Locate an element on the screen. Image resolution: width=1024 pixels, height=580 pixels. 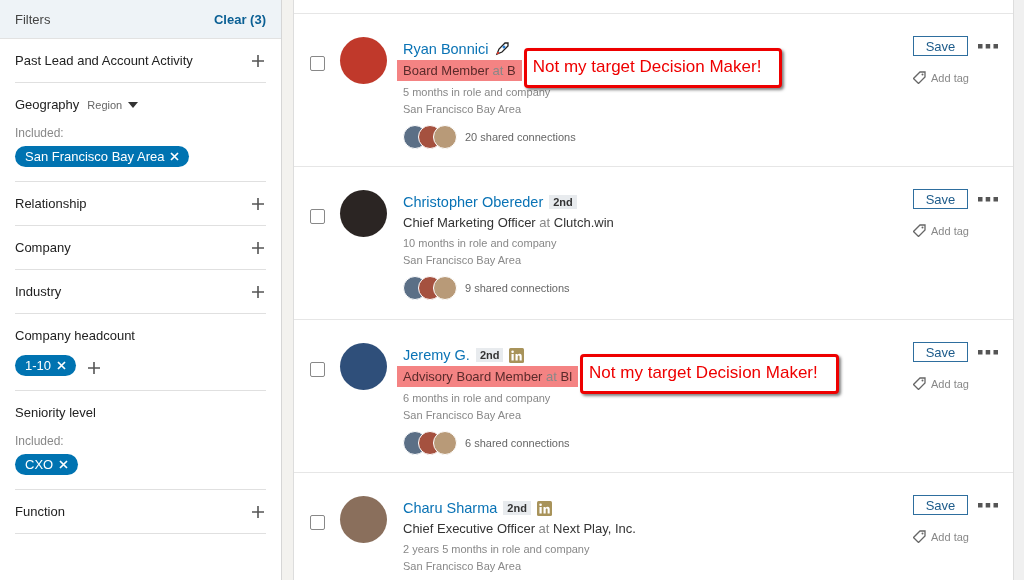
filters-title: Filters is located at coordinates (33, 19).